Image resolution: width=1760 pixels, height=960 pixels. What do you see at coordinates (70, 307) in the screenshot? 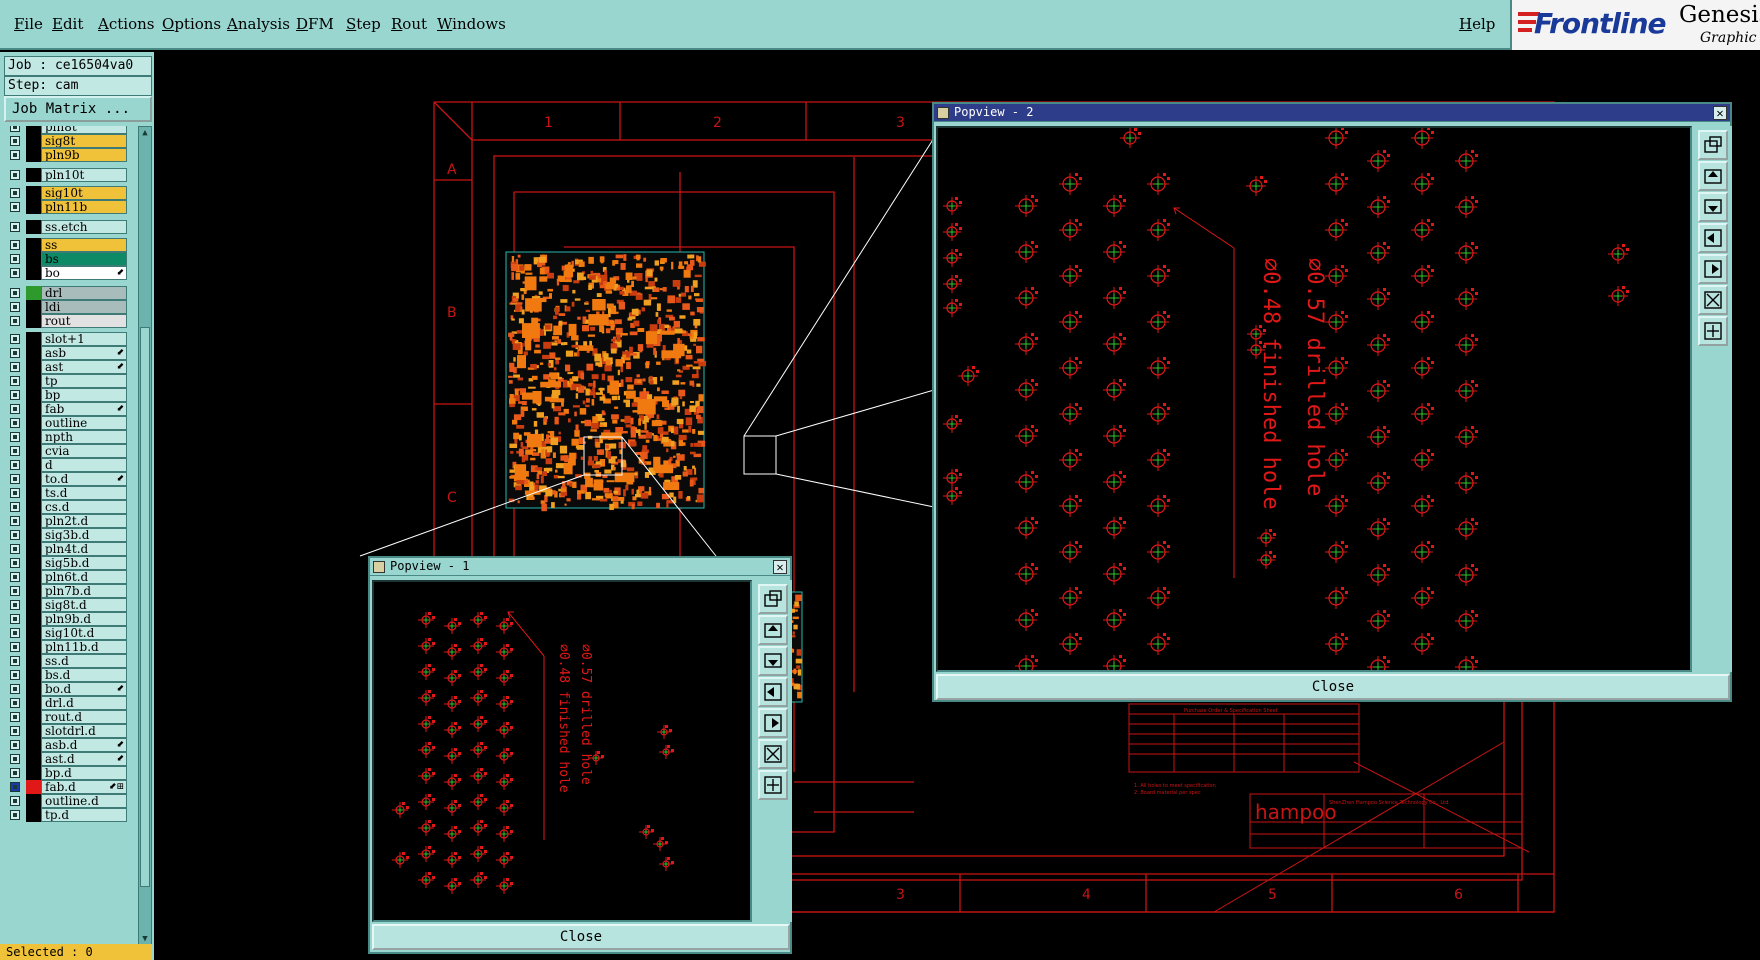
I see `layer-row: ldi` at bounding box center [70, 307].